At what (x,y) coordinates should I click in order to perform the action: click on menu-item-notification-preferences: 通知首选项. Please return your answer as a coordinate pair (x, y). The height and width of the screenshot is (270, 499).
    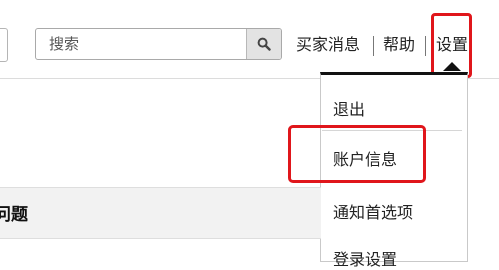
    Looking at the image, I should click on (373, 211).